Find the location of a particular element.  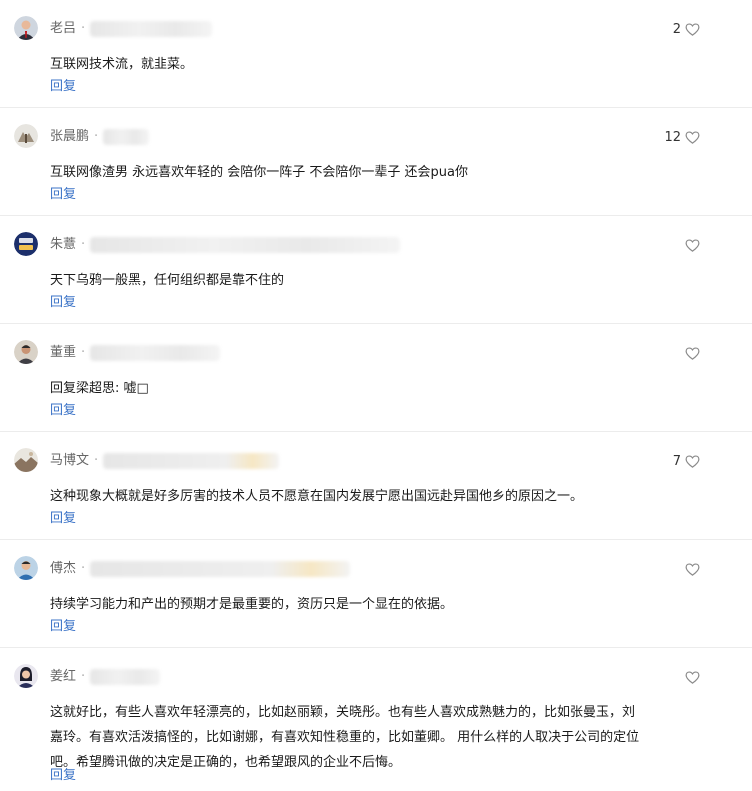

user-name: 张晨鹏 is located at coordinates (69, 137).